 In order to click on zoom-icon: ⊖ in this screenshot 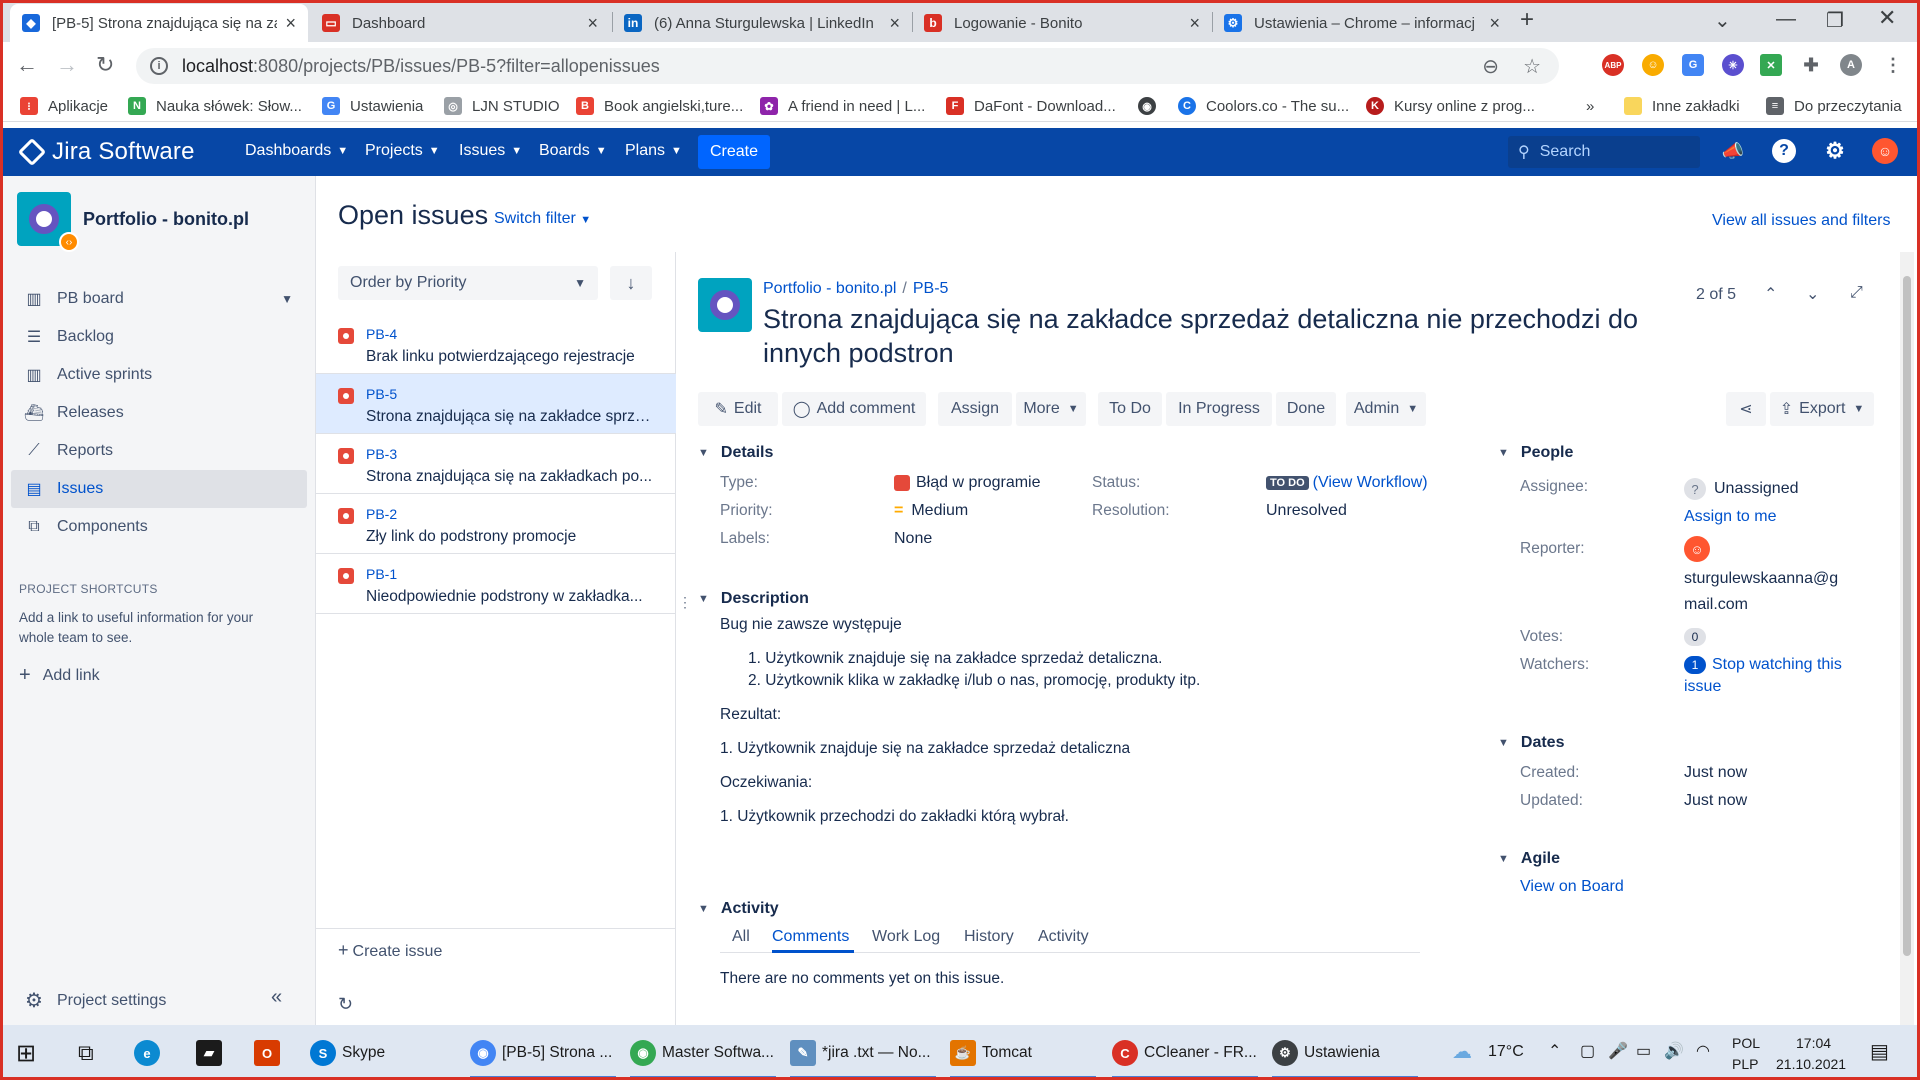, I will do `click(1490, 66)`.